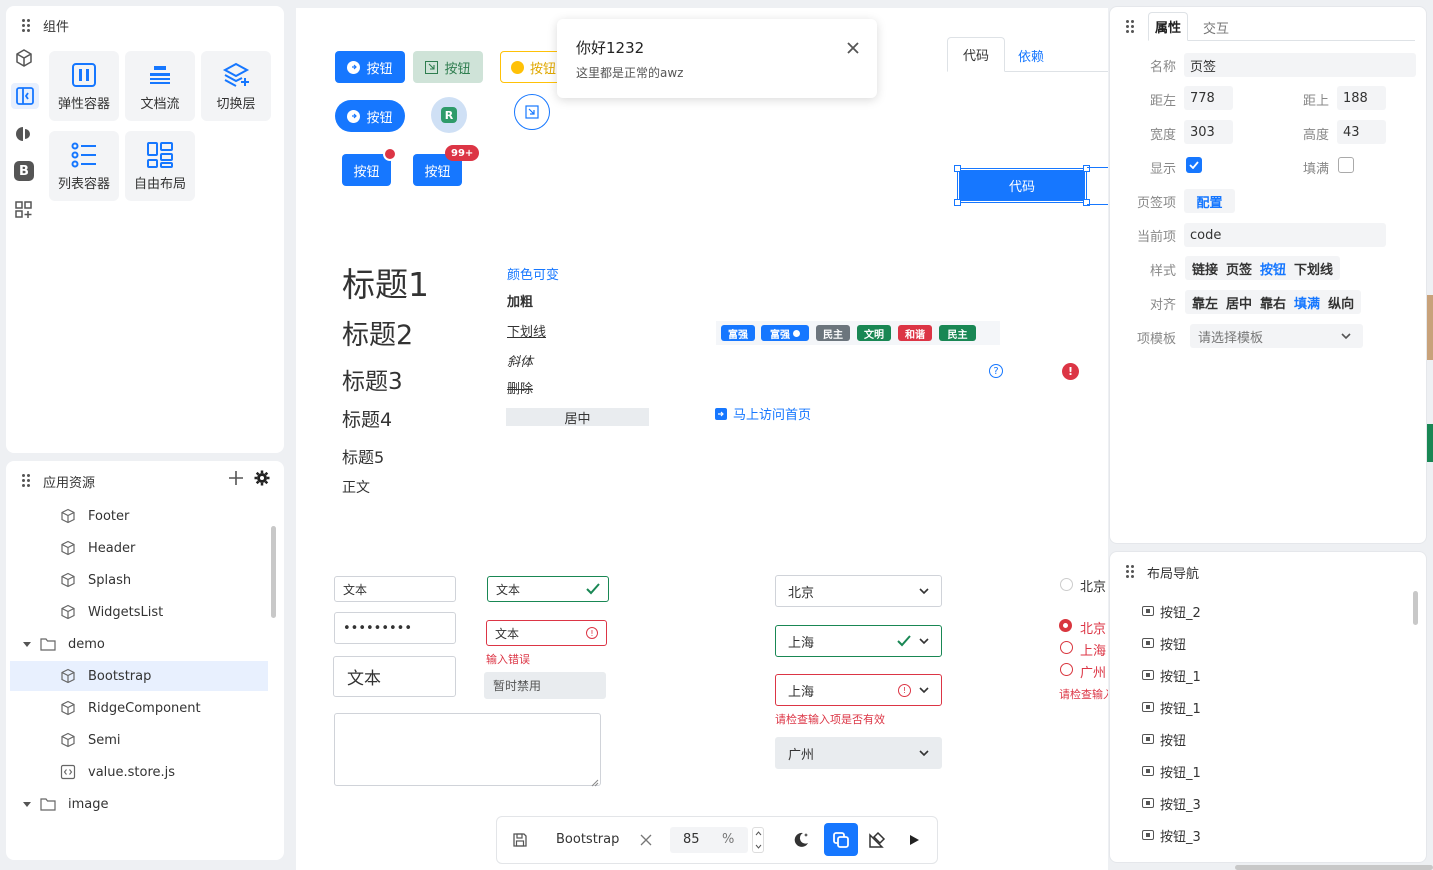  What do you see at coordinates (394, 676) in the screenshot?
I see `large-text-input: 文本` at bounding box center [394, 676].